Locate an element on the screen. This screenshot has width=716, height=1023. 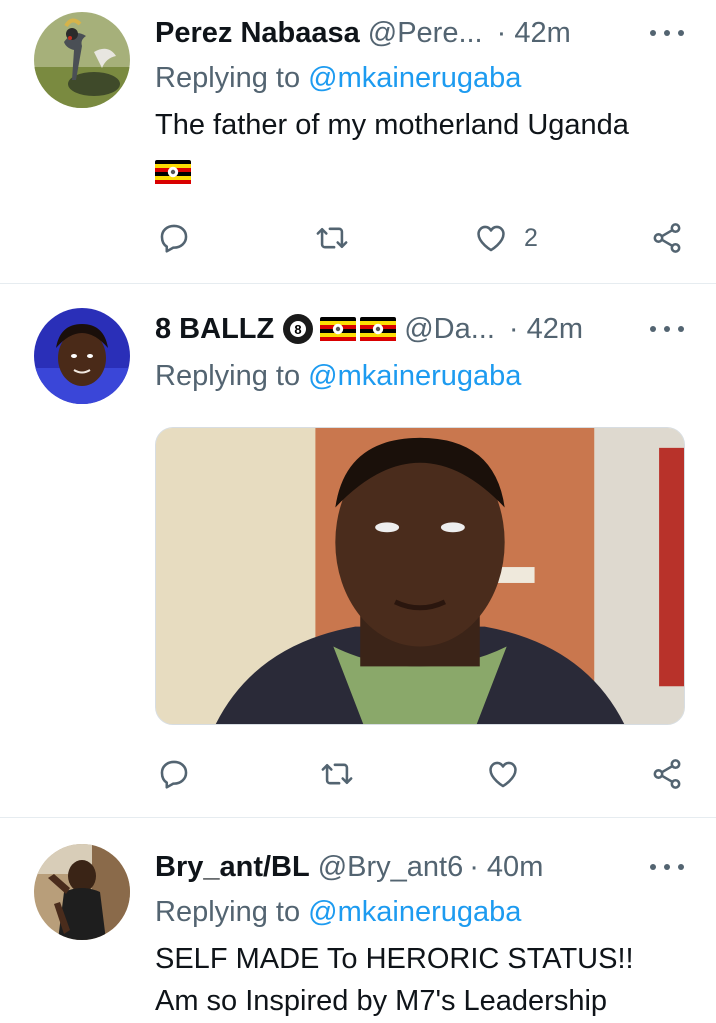
display-name: Perez Nabaasa is located at coordinates (257, 33).